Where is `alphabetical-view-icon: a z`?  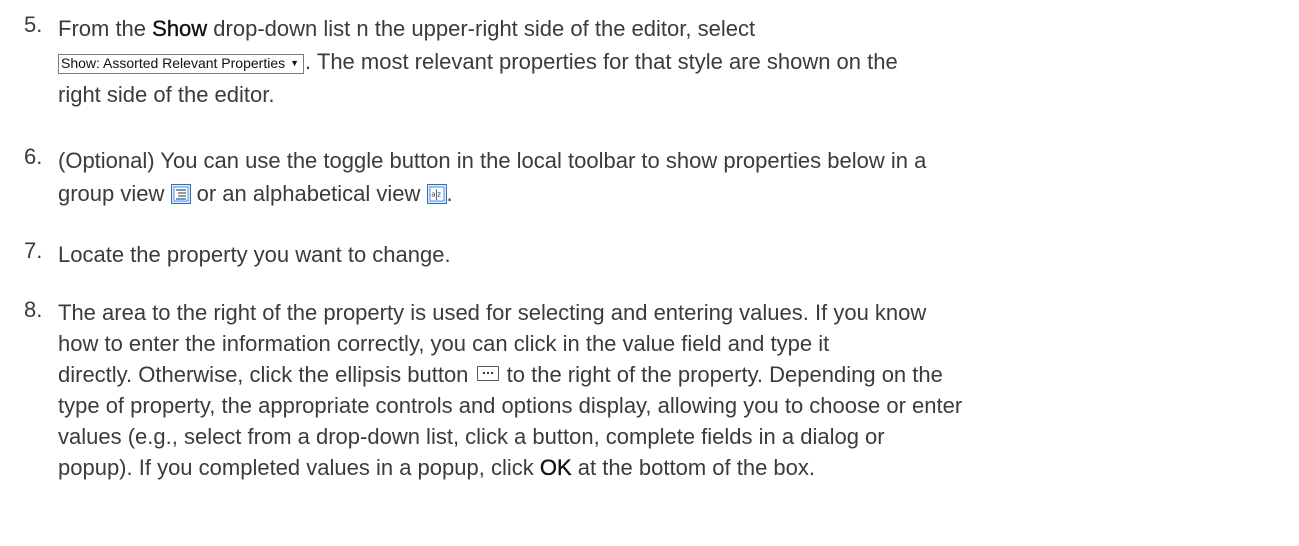
alphabetical-view-icon: a z is located at coordinates (436, 194).